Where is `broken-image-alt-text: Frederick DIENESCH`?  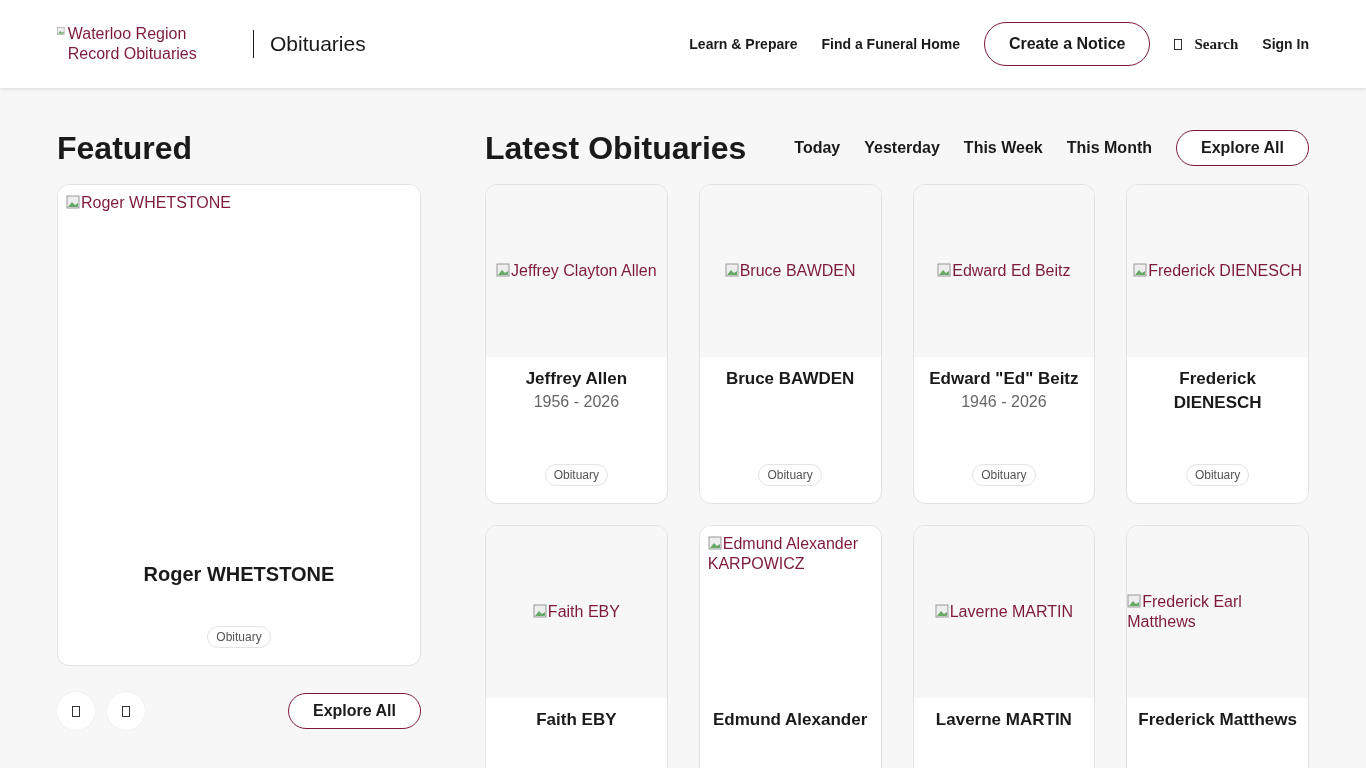
broken-image-alt-text: Frederick DIENESCH is located at coordinates (1218, 271).